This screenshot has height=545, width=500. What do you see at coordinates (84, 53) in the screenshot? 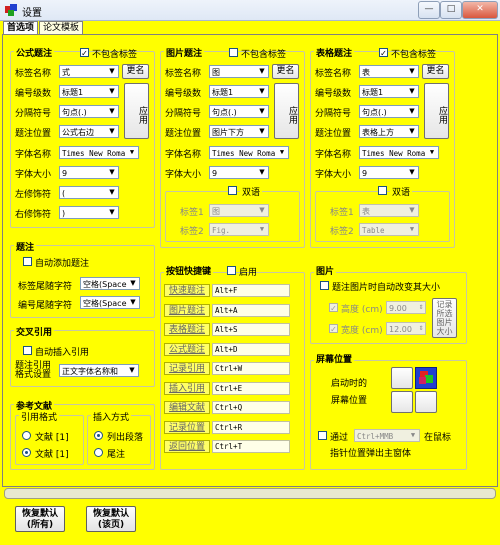
I see `formula-exclude-checkbox: ✓` at bounding box center [84, 53].